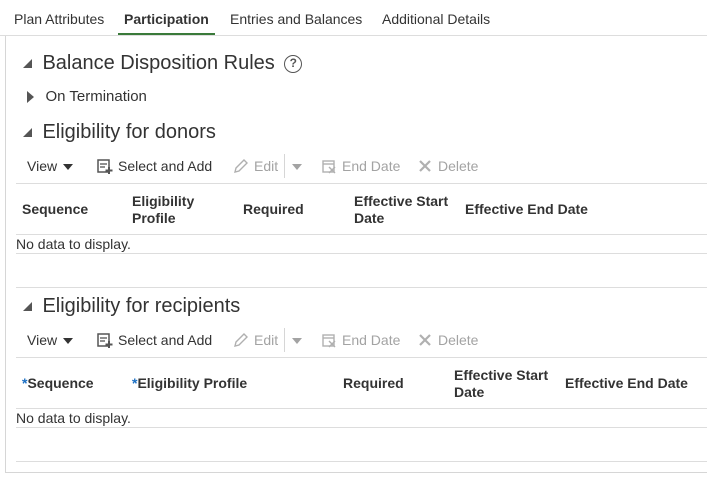  I want to click on recipients-header: Eligibility for recipients, so click(131, 306).